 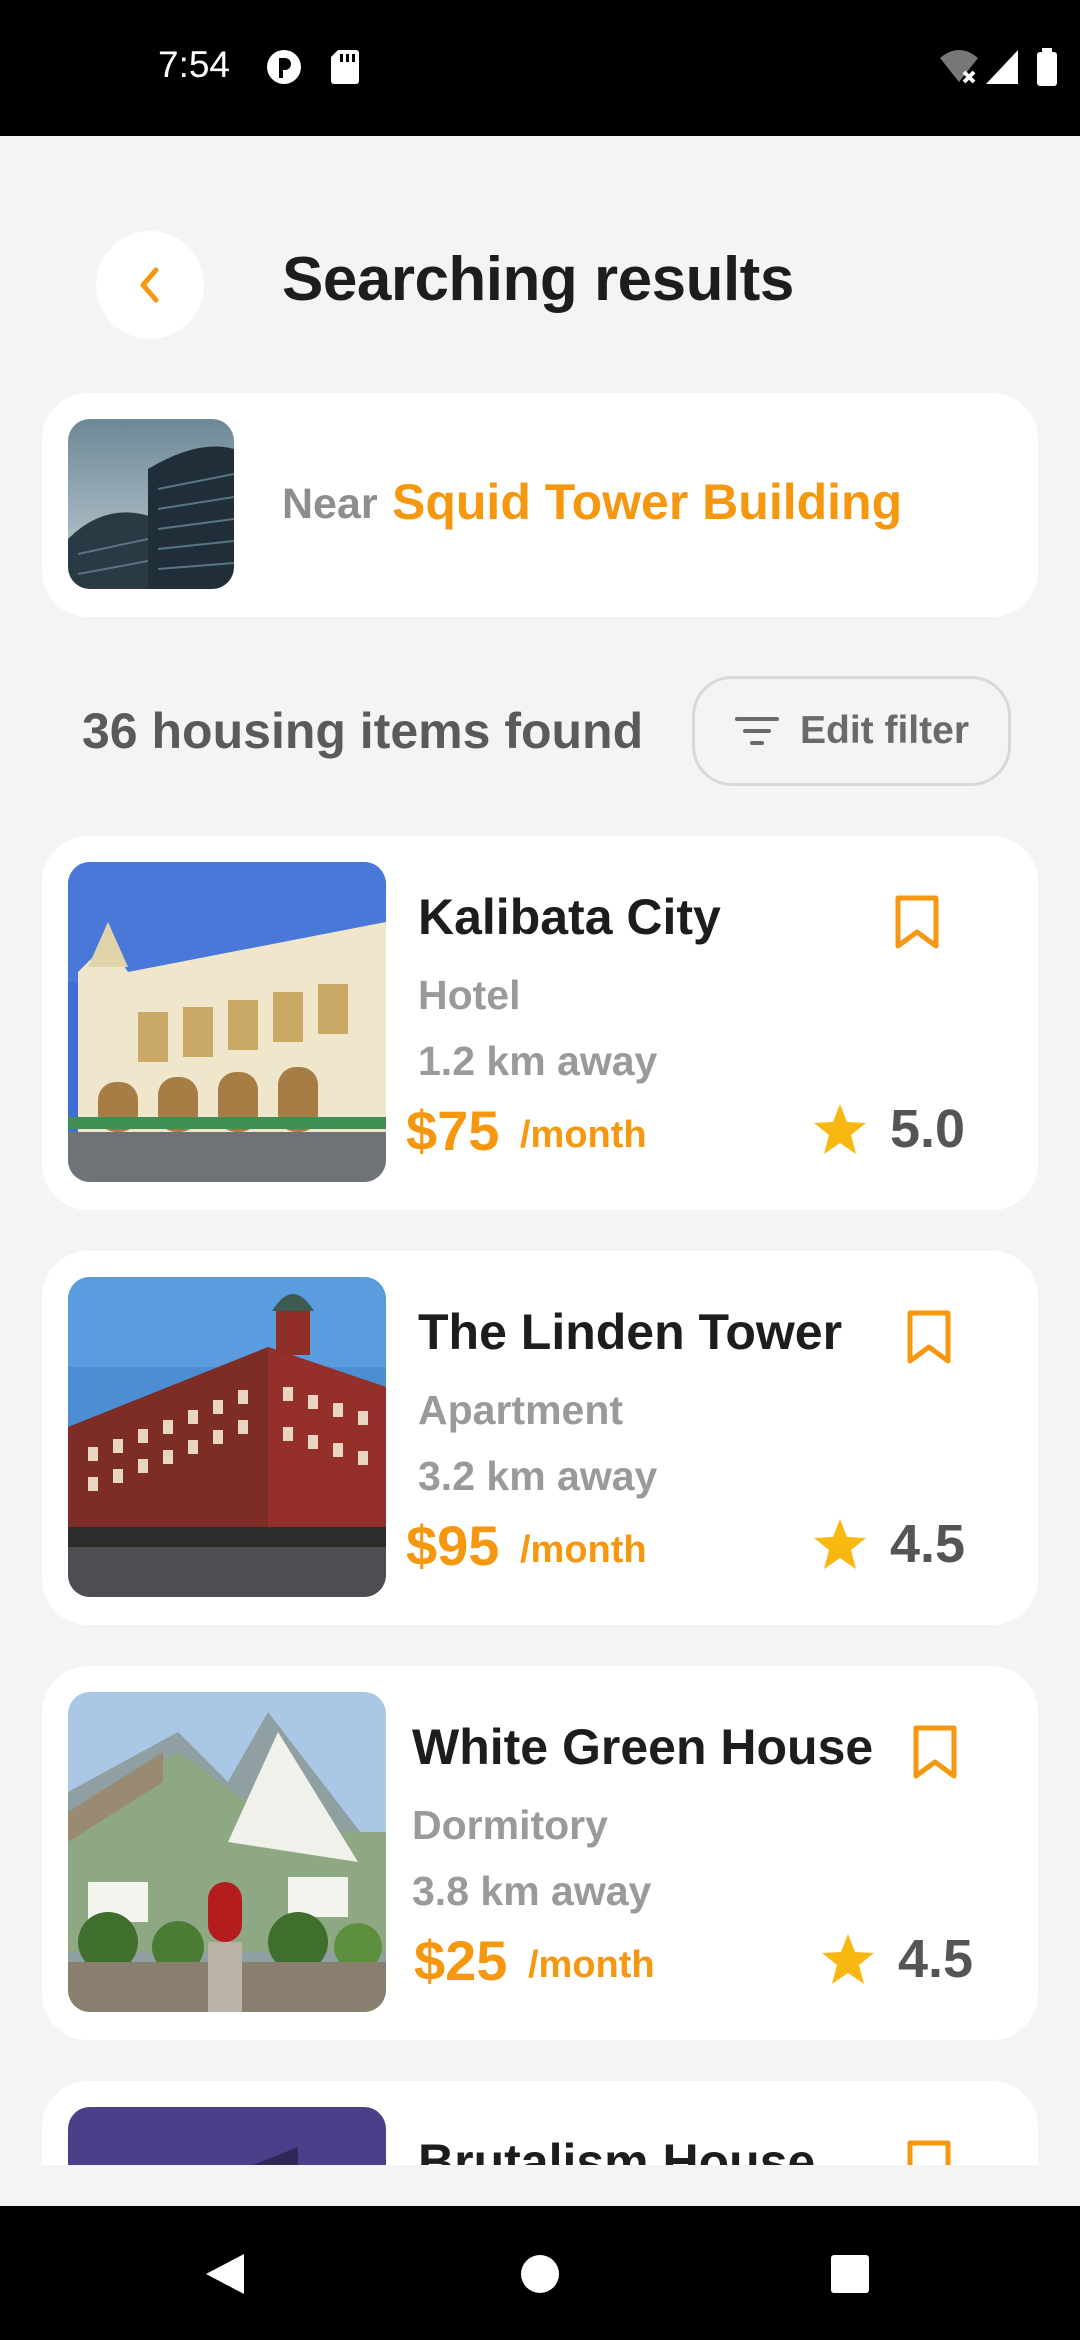 I want to click on chevron-left-icon, so click(x=149, y=285).